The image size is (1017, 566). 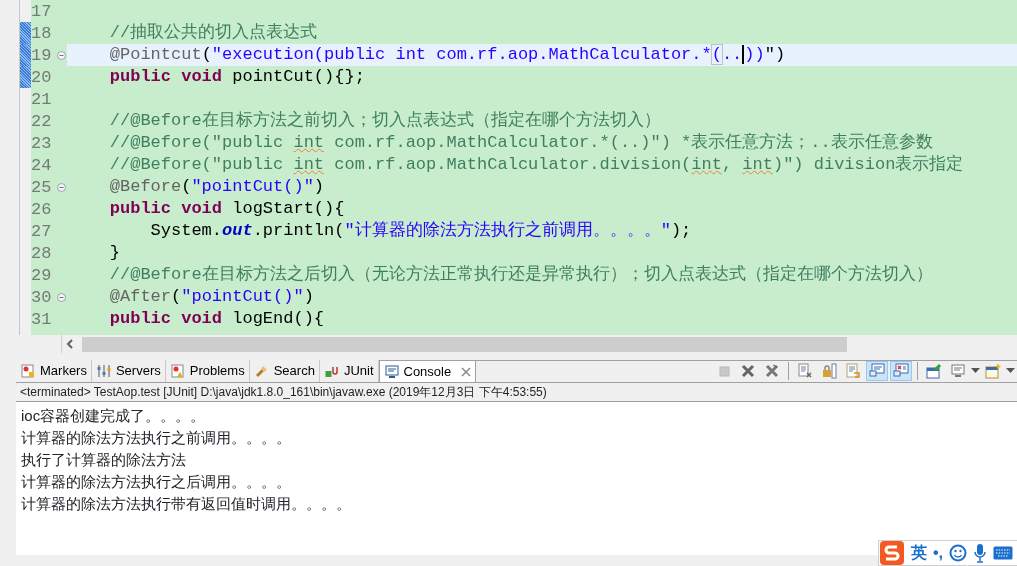 What do you see at coordinates (42, 275) in the screenshot?
I see `line-number: 29` at bounding box center [42, 275].